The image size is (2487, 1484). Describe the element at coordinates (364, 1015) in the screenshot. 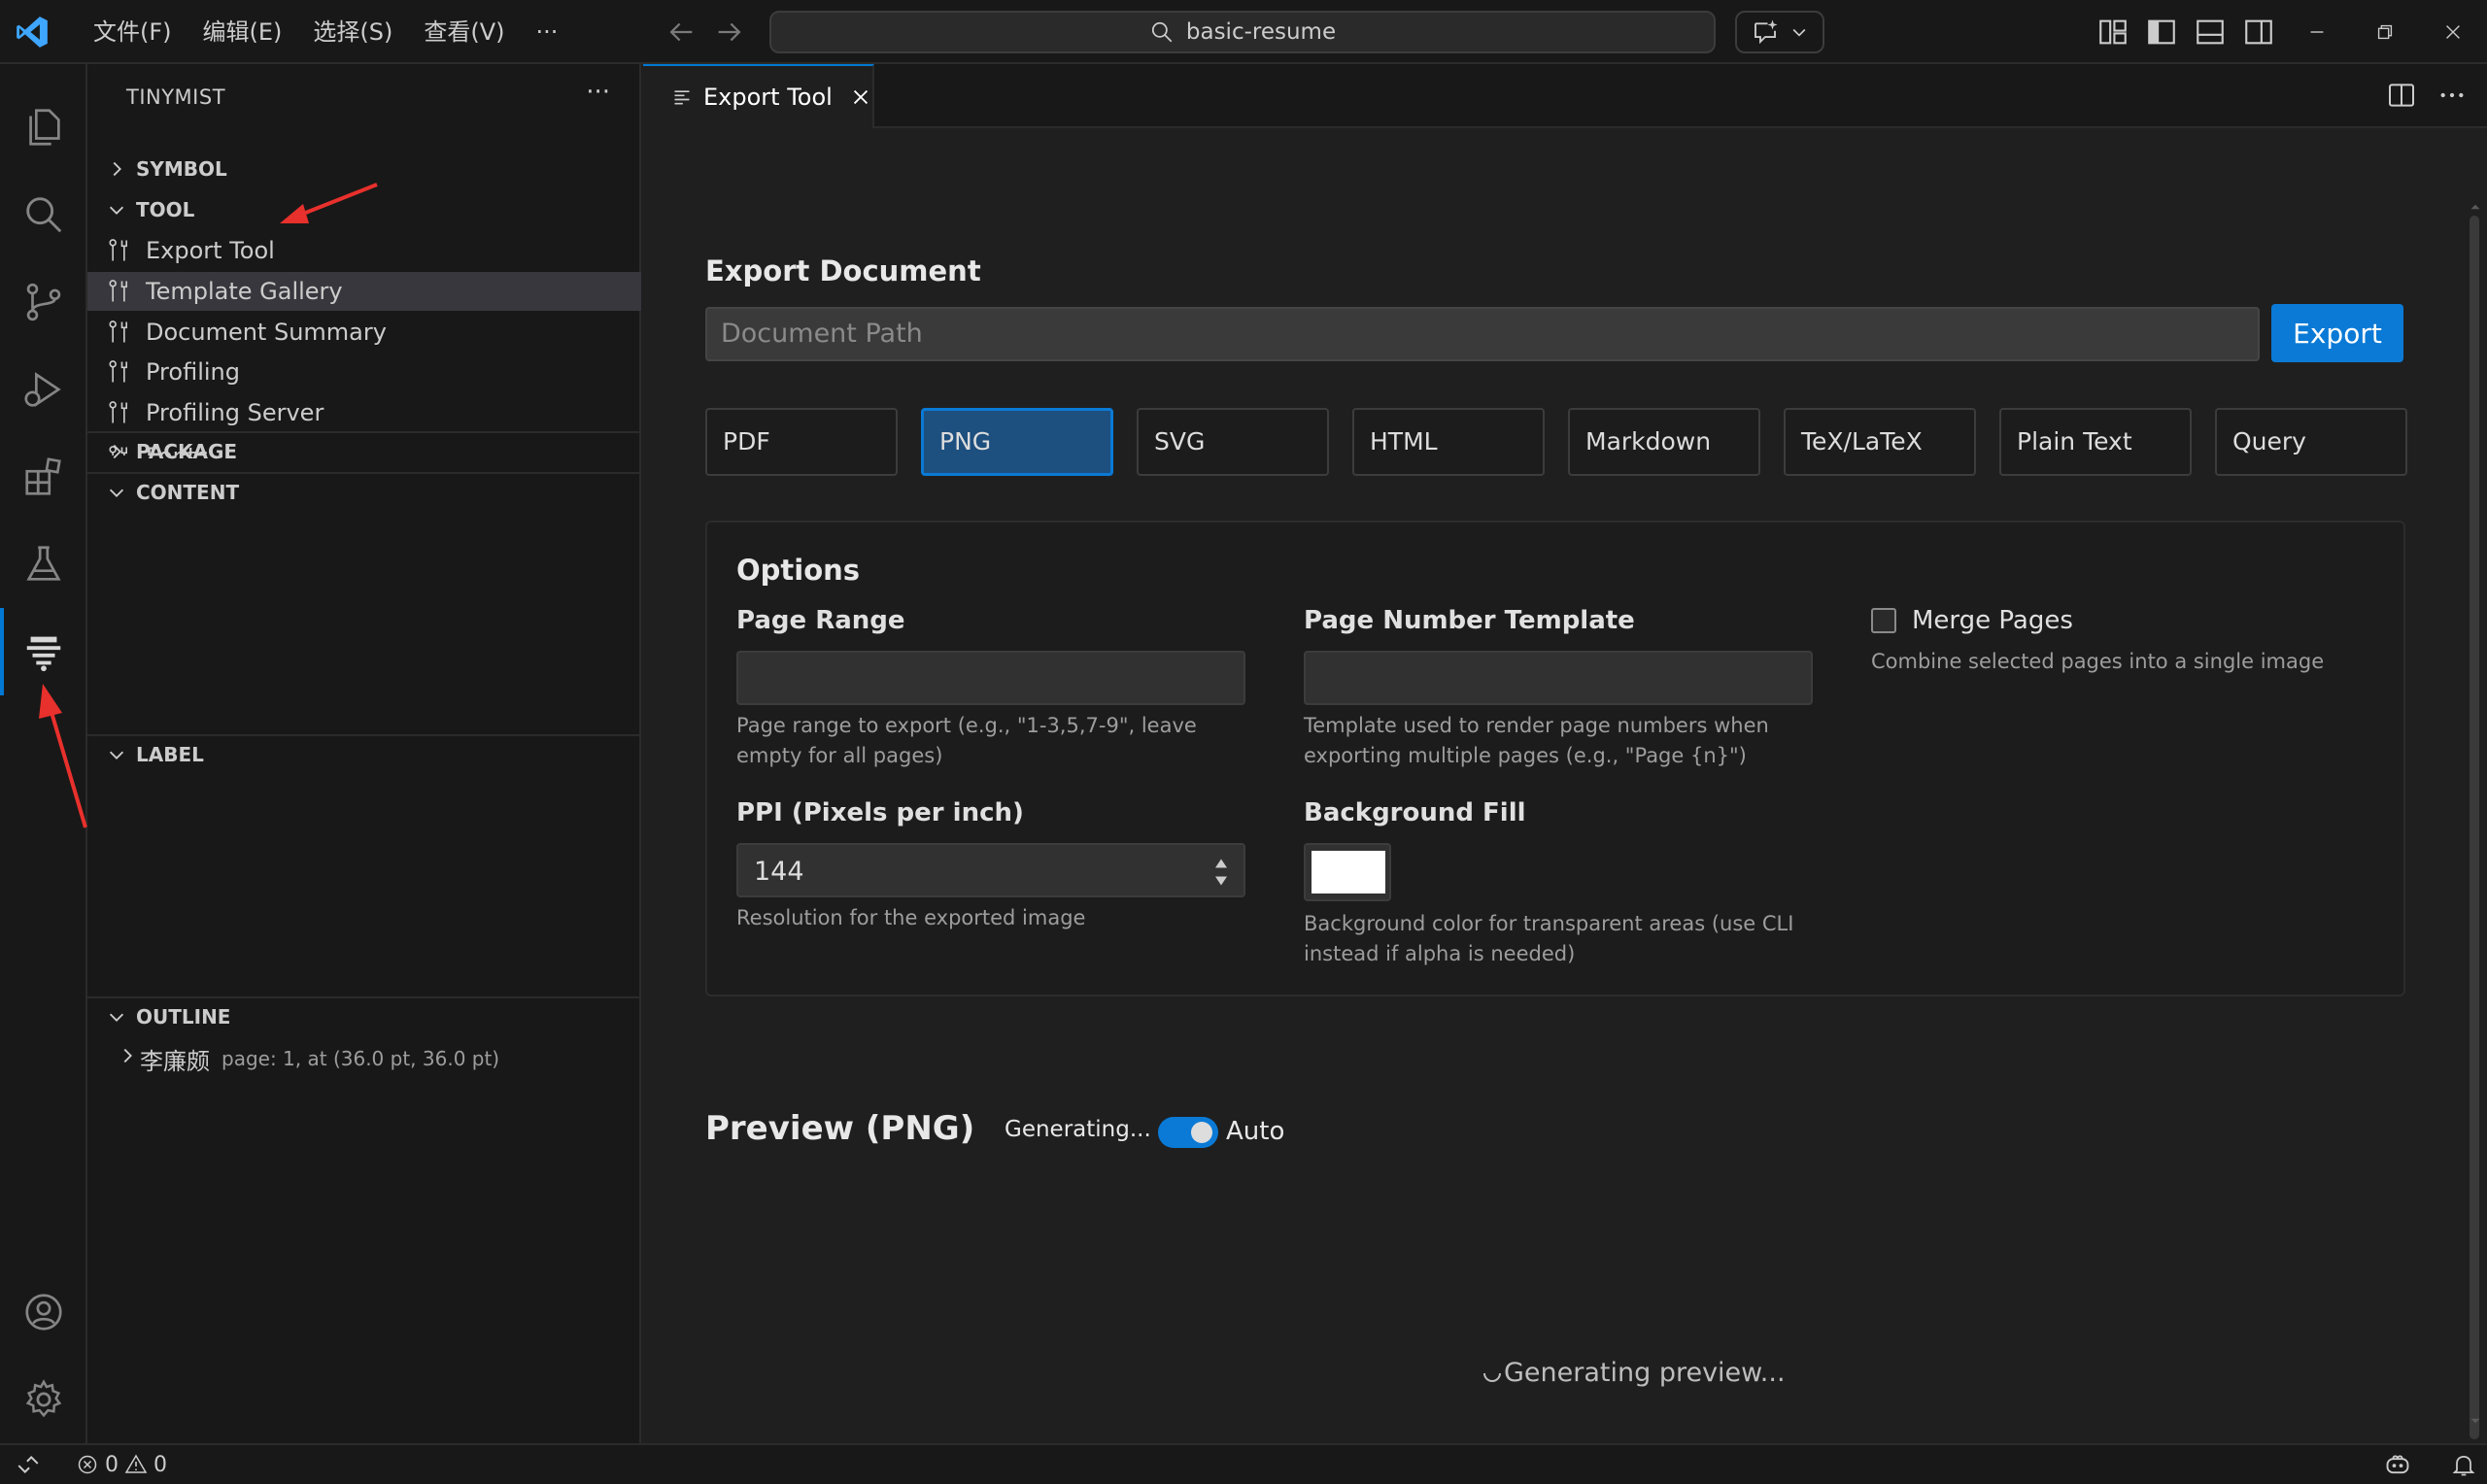

I see `section-outline: OUTLINE` at that location.